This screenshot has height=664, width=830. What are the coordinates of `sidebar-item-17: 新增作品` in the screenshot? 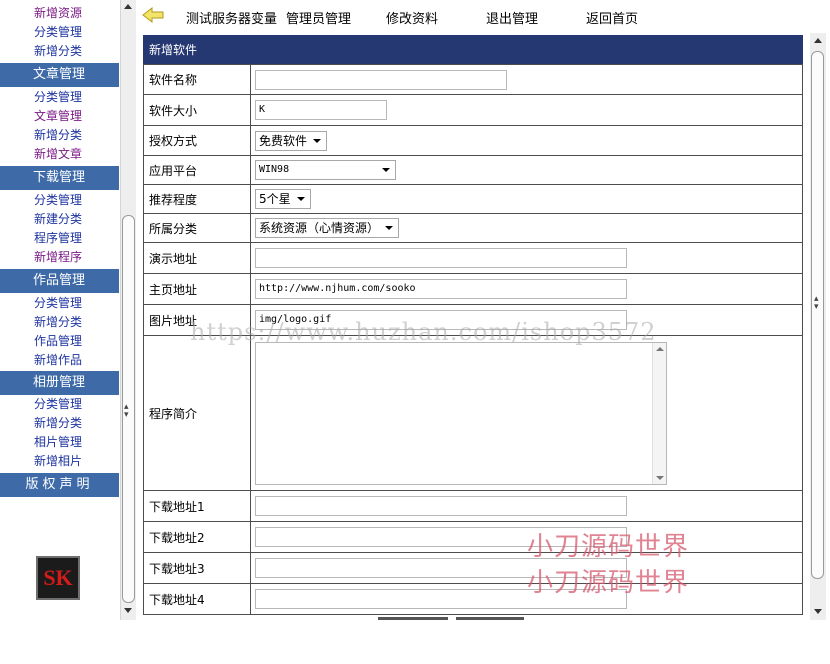 It's located at (58, 360).